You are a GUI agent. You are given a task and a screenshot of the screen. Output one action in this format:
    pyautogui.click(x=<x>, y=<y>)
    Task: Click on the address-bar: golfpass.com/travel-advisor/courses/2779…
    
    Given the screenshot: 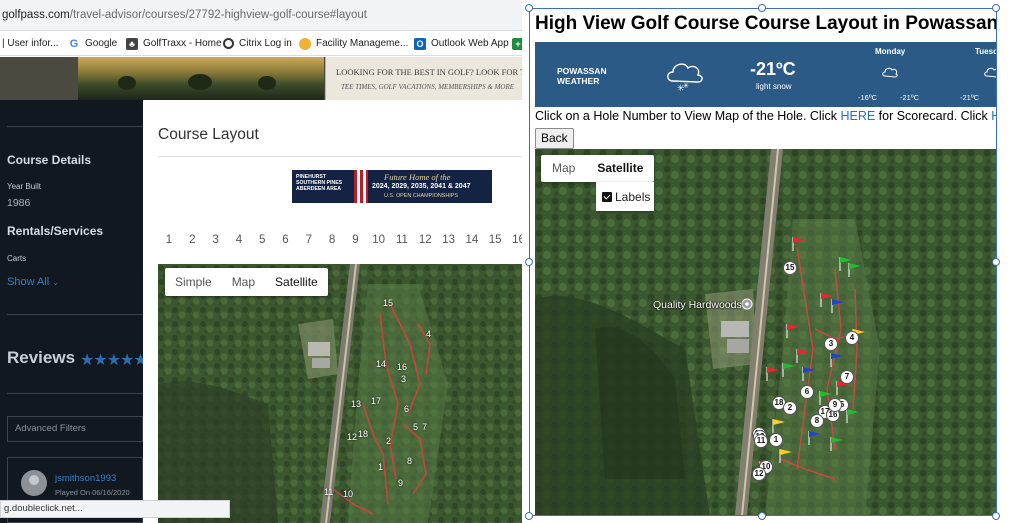 What is the action you would take?
    pyautogui.click(x=261, y=15)
    